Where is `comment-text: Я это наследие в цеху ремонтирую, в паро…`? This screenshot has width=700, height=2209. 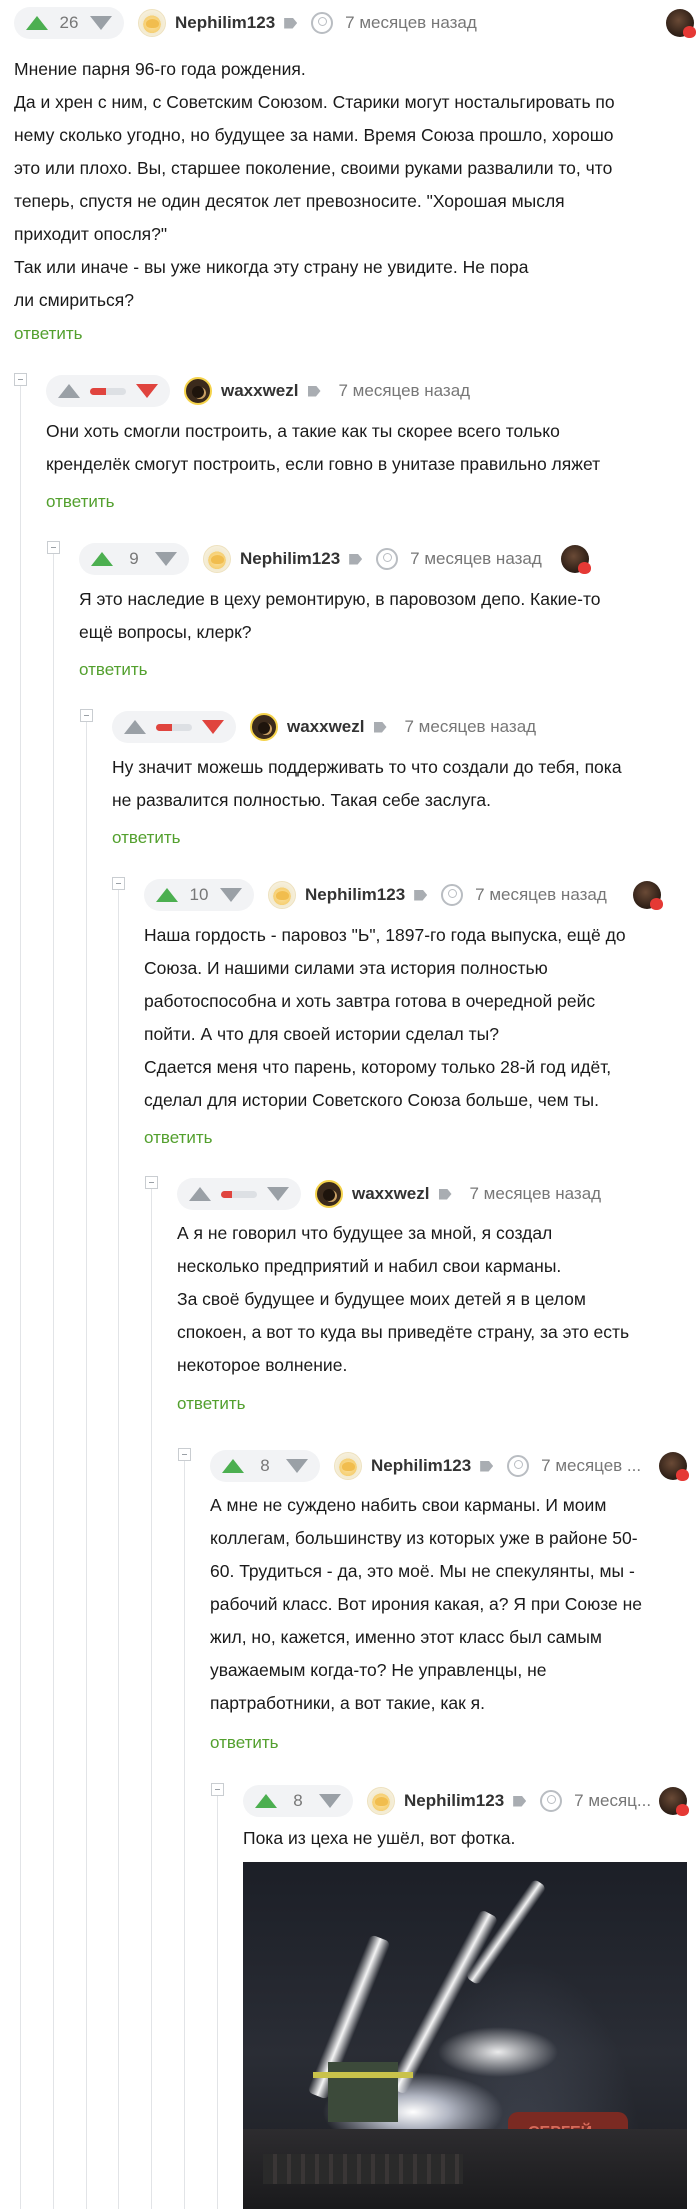
comment-text: Я это наследие в цеху ремонтирую, в паро… is located at coordinates (340, 615).